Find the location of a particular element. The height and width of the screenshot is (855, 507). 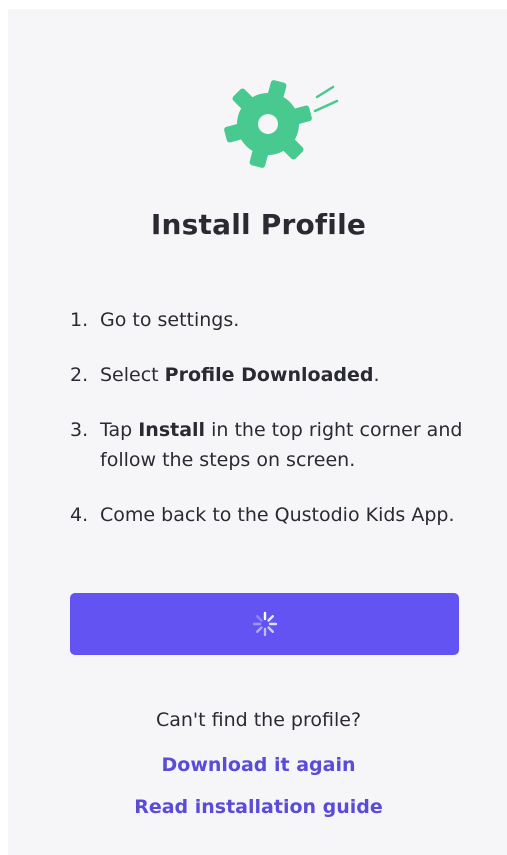

download-again-link: Download it again is located at coordinates (257, 765).